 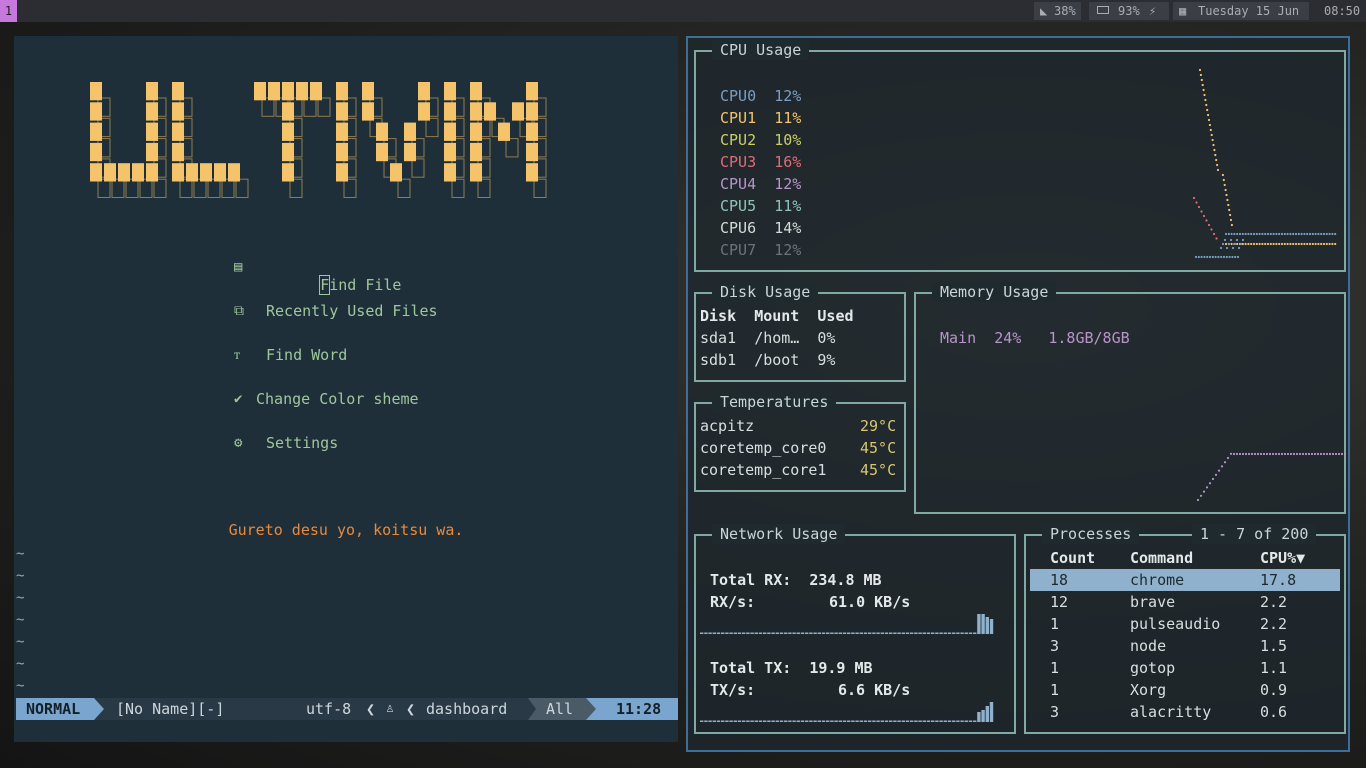 I want to click on cpu-legend-row: CPU7 12%, so click(x=761, y=250).